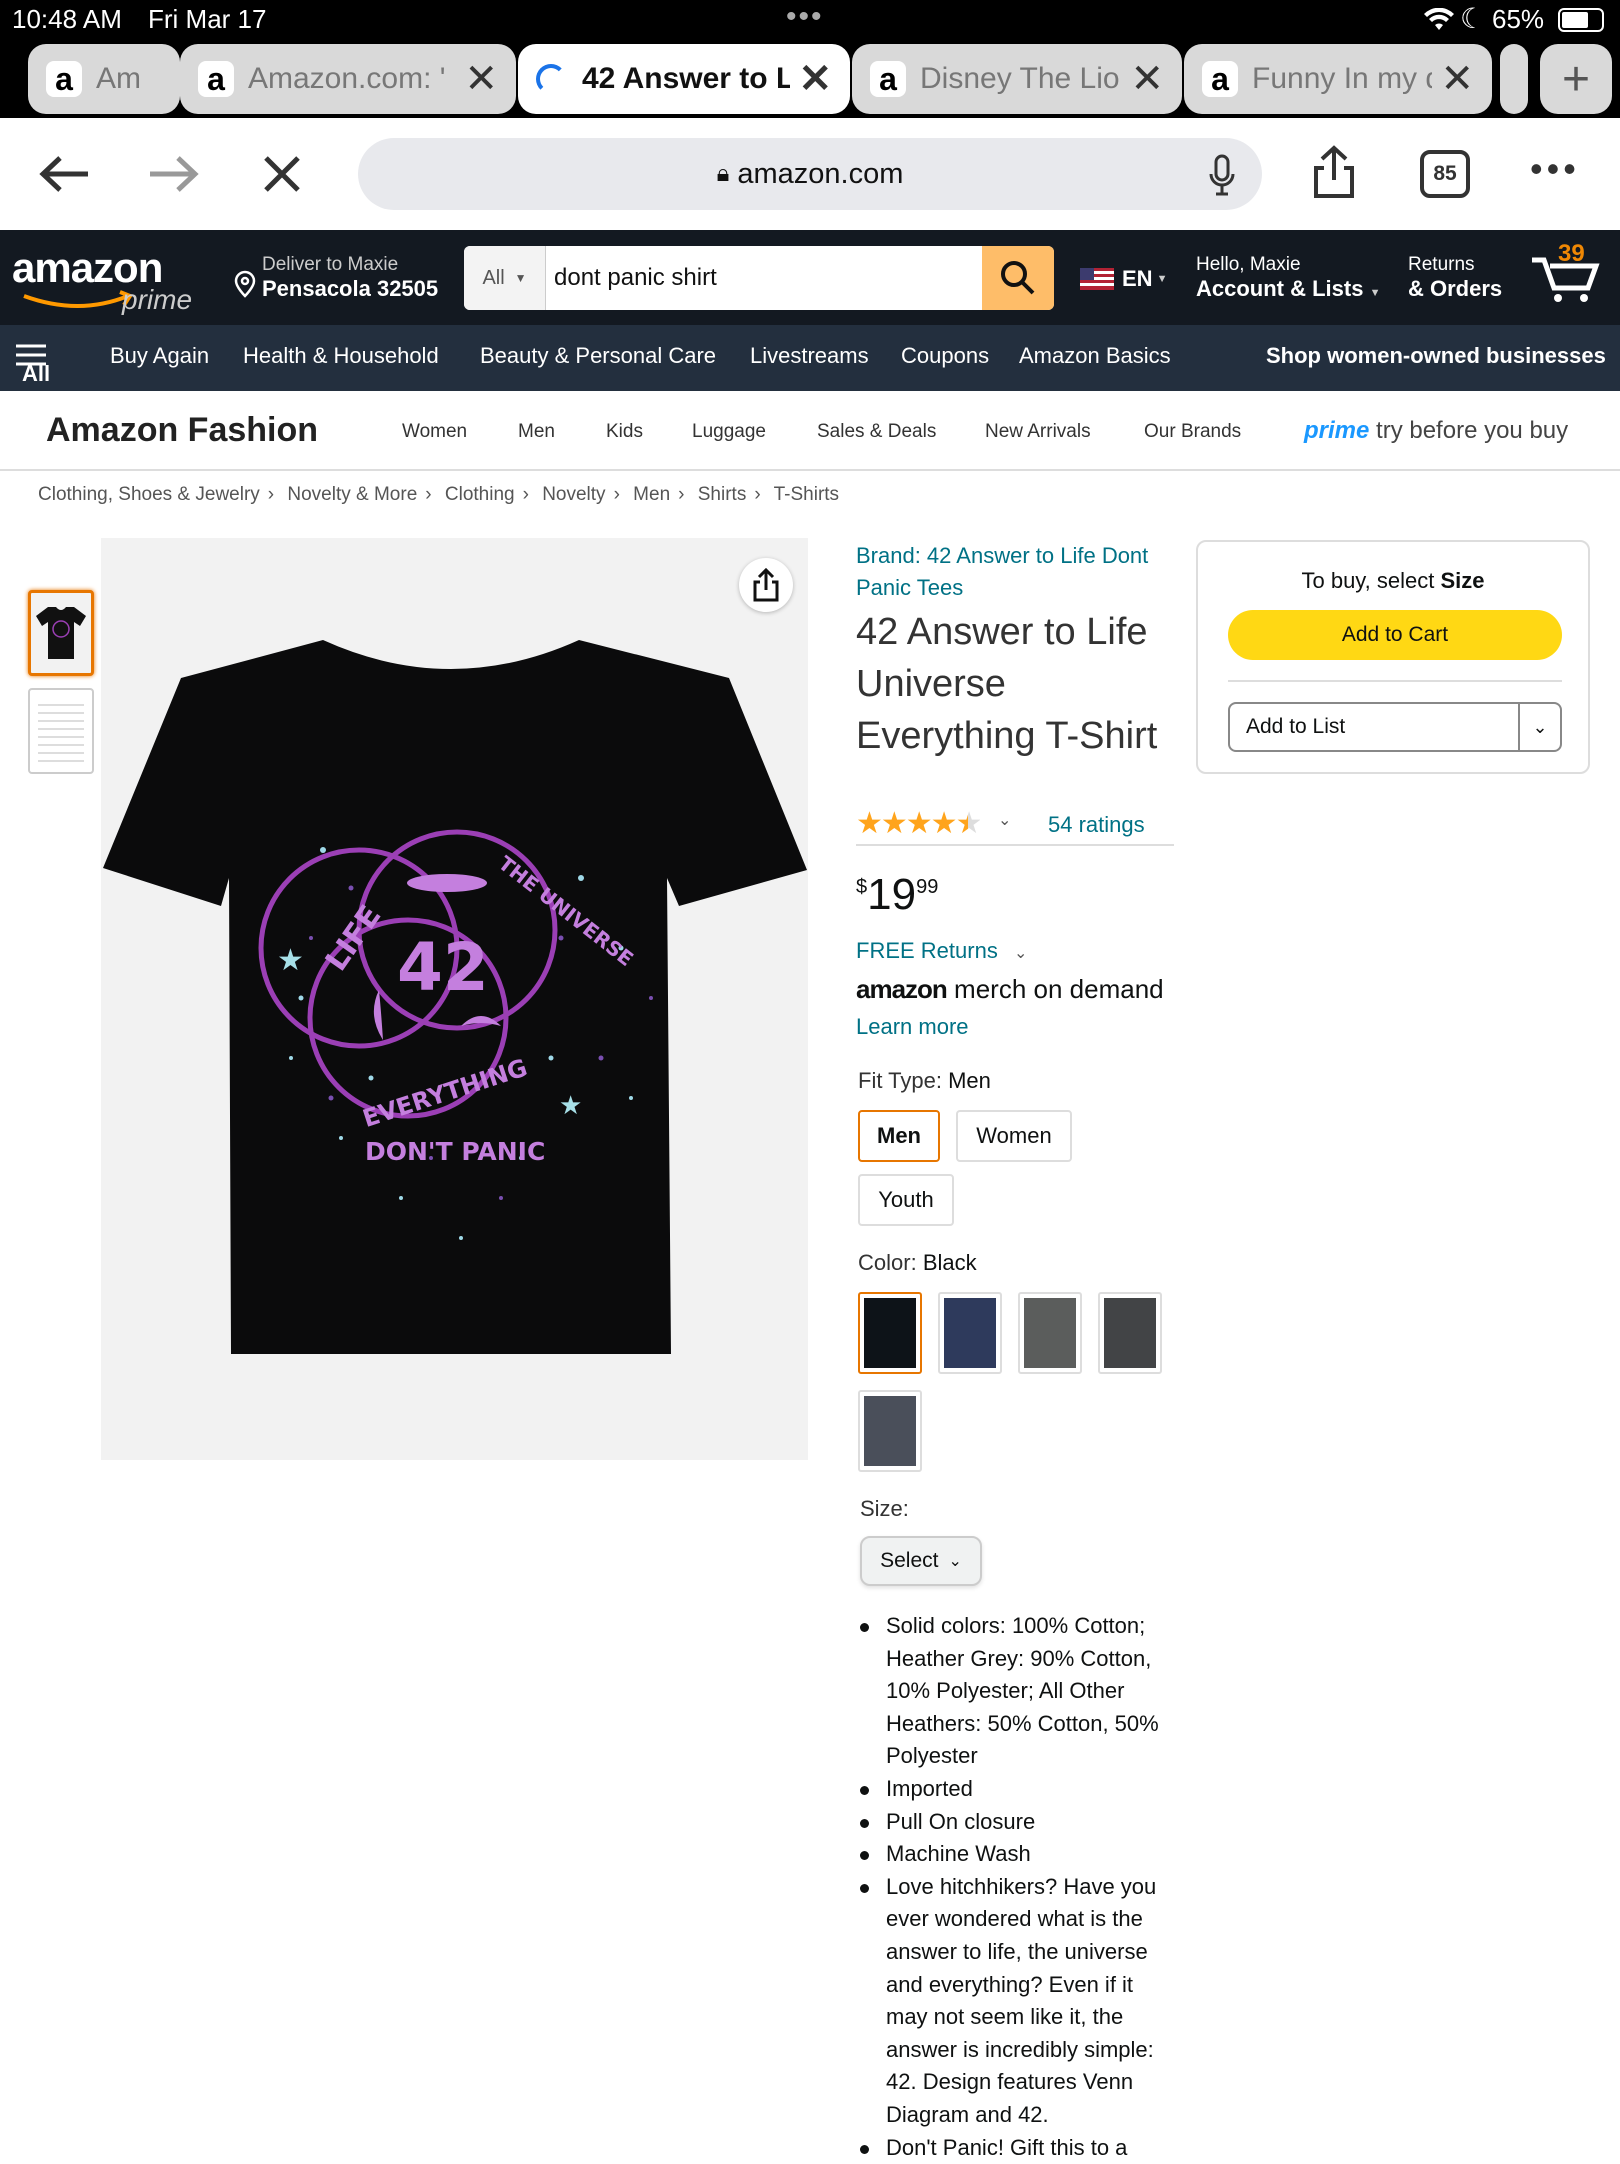 The image size is (1620, 2164). Describe the element at coordinates (945, 356) in the screenshot. I see `nav-item-coupons: Coupons` at that location.